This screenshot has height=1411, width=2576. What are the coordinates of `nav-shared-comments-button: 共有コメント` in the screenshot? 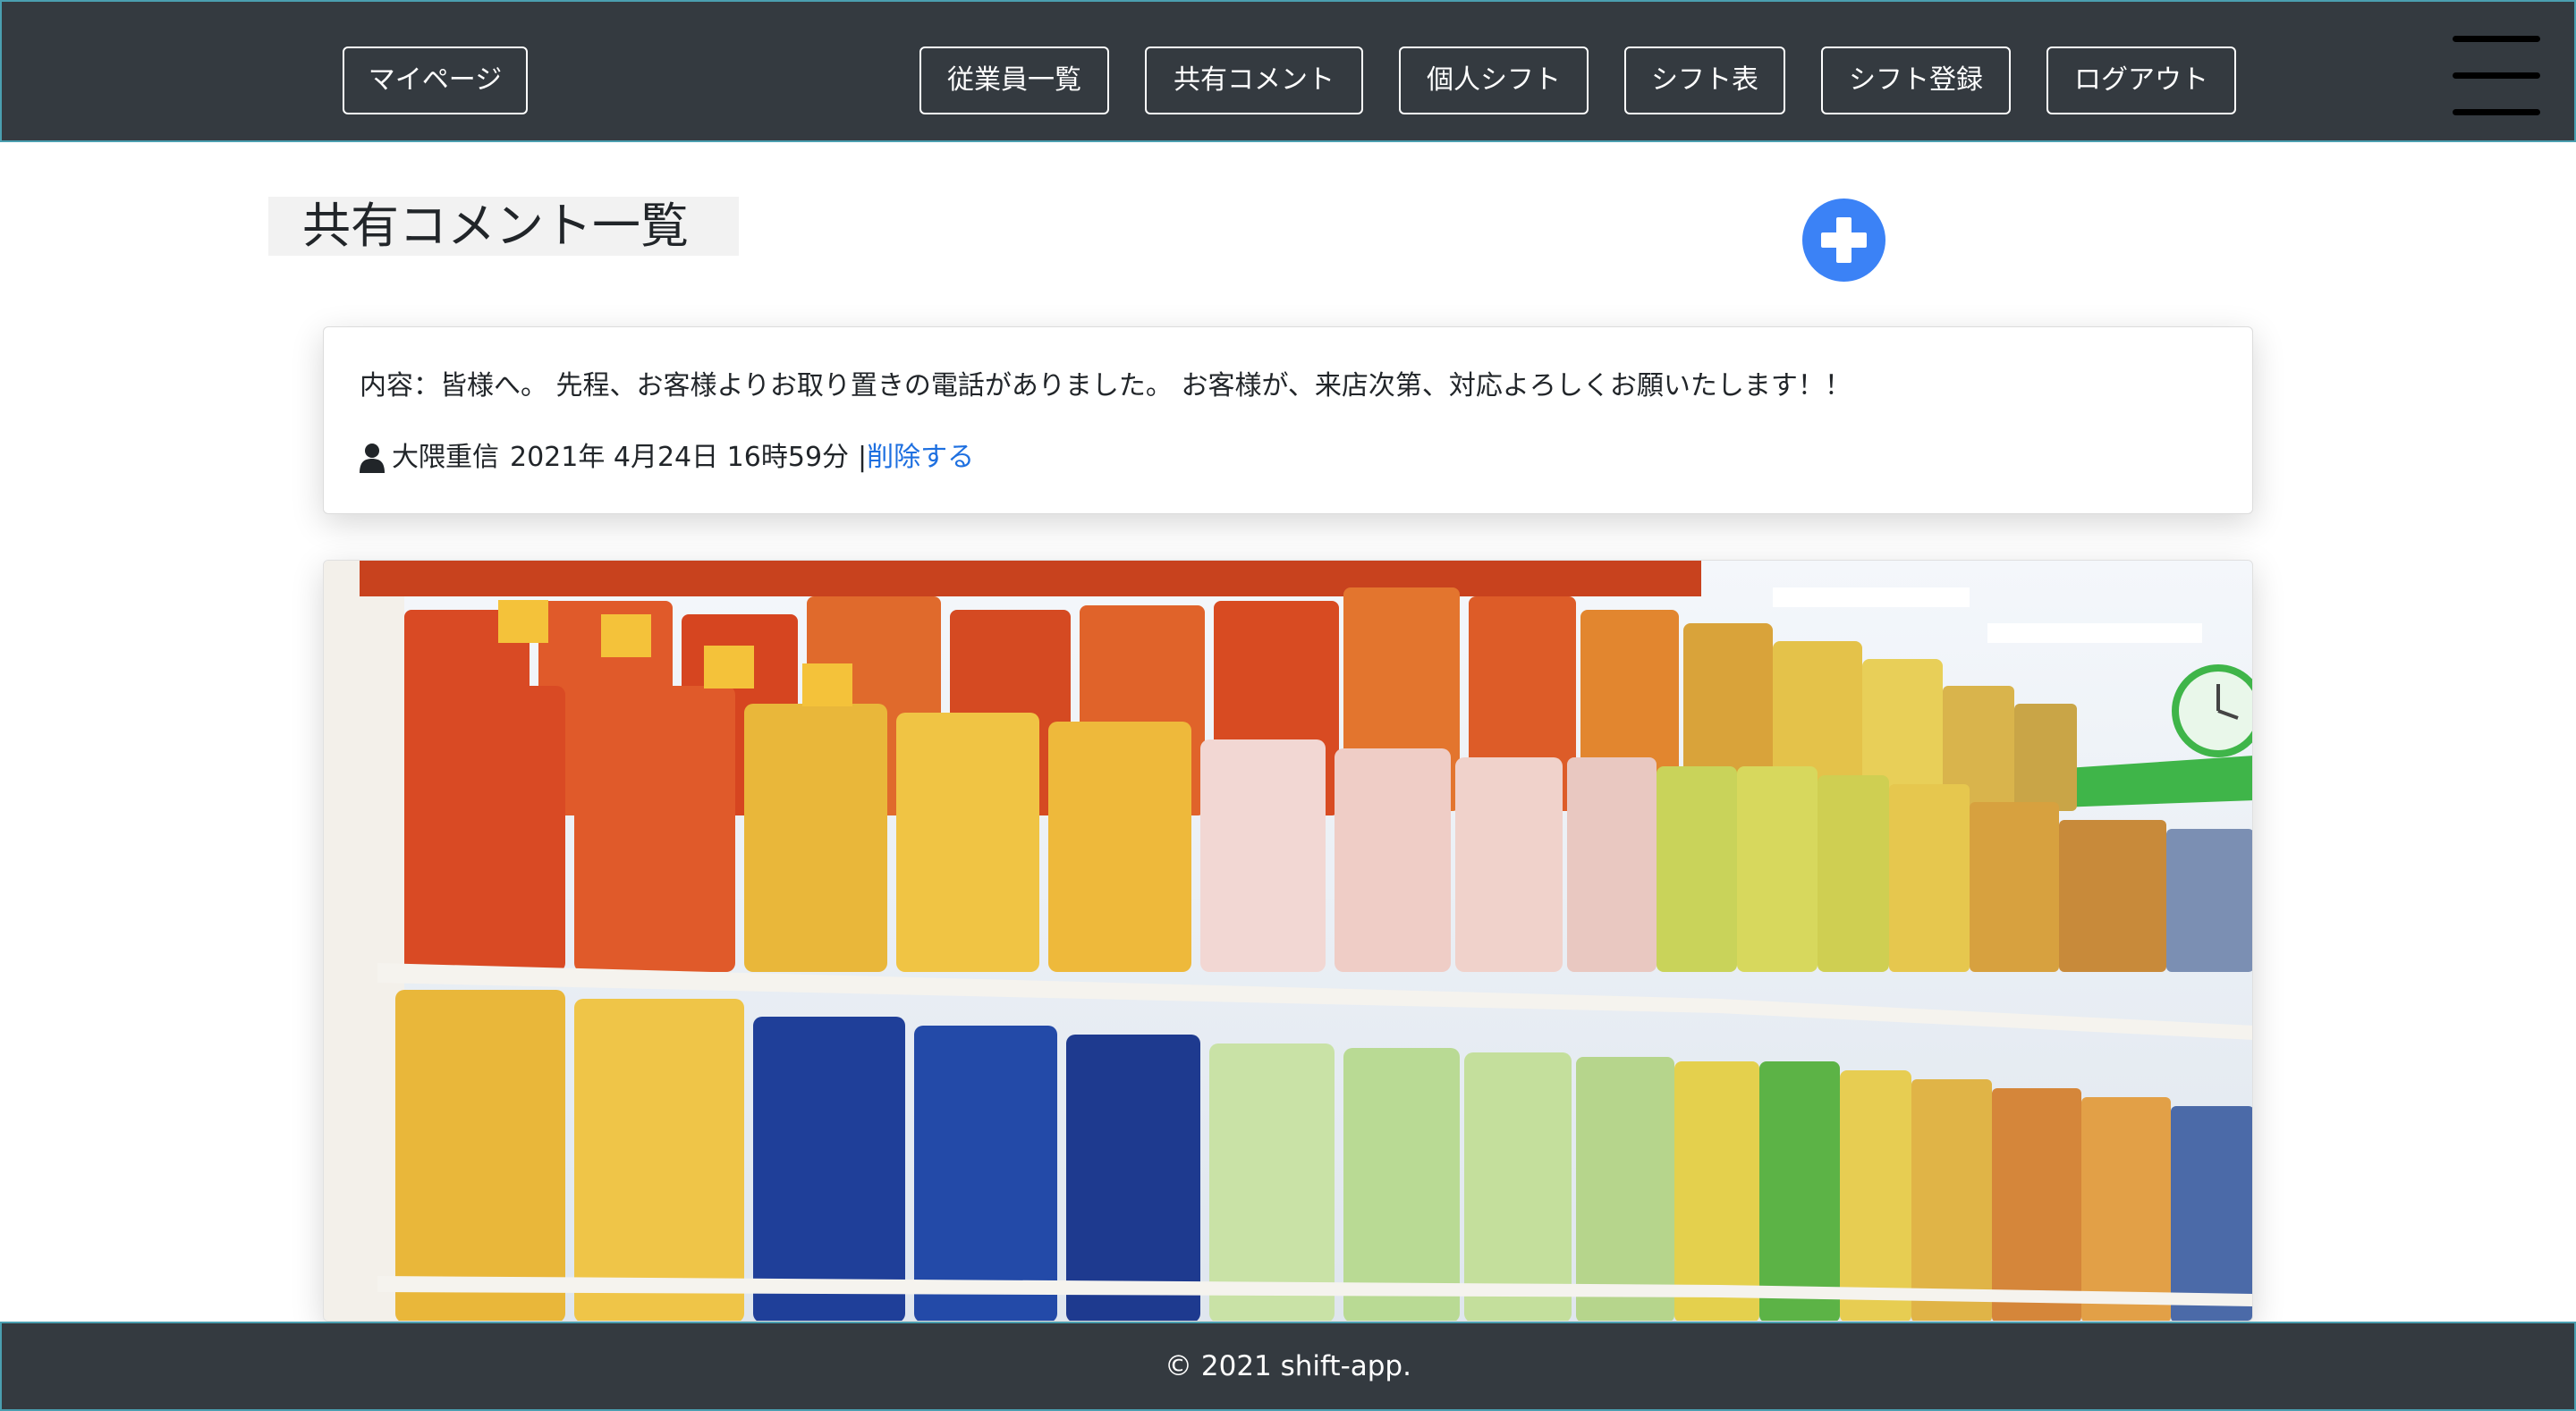 It's located at (1254, 80).